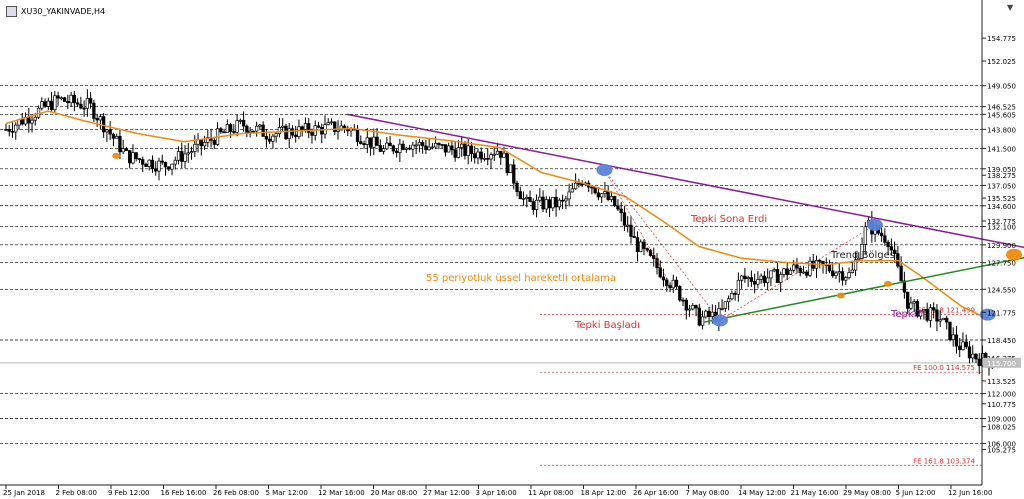  I want to click on time-tick-label: 26 Feb 08:00, so click(236, 493).